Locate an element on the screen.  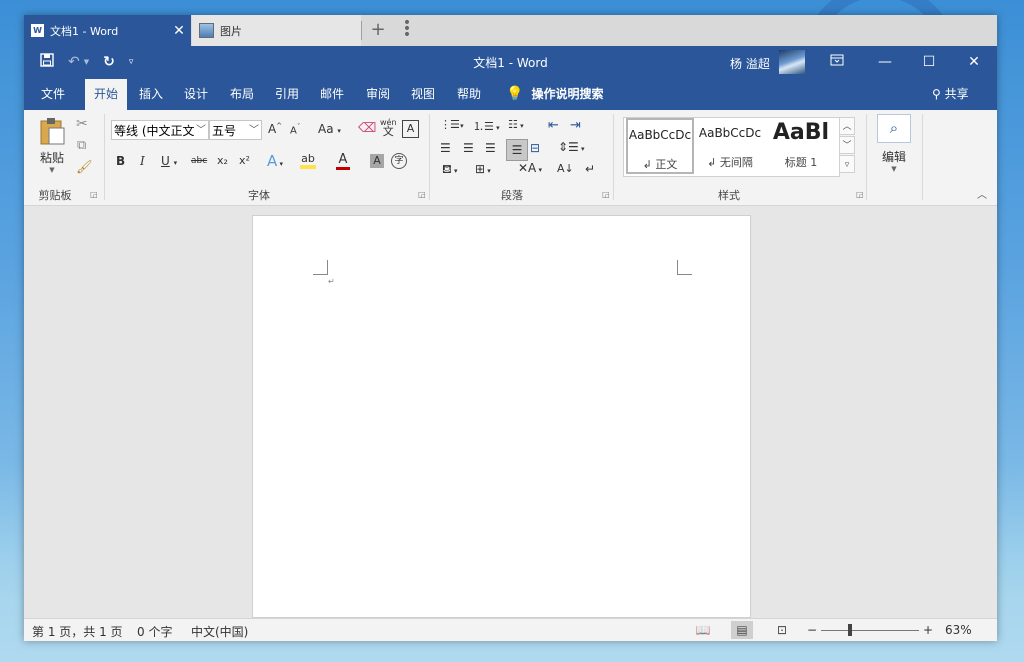
clear-formatting-icon: ⌫ is located at coordinates (367, 128).